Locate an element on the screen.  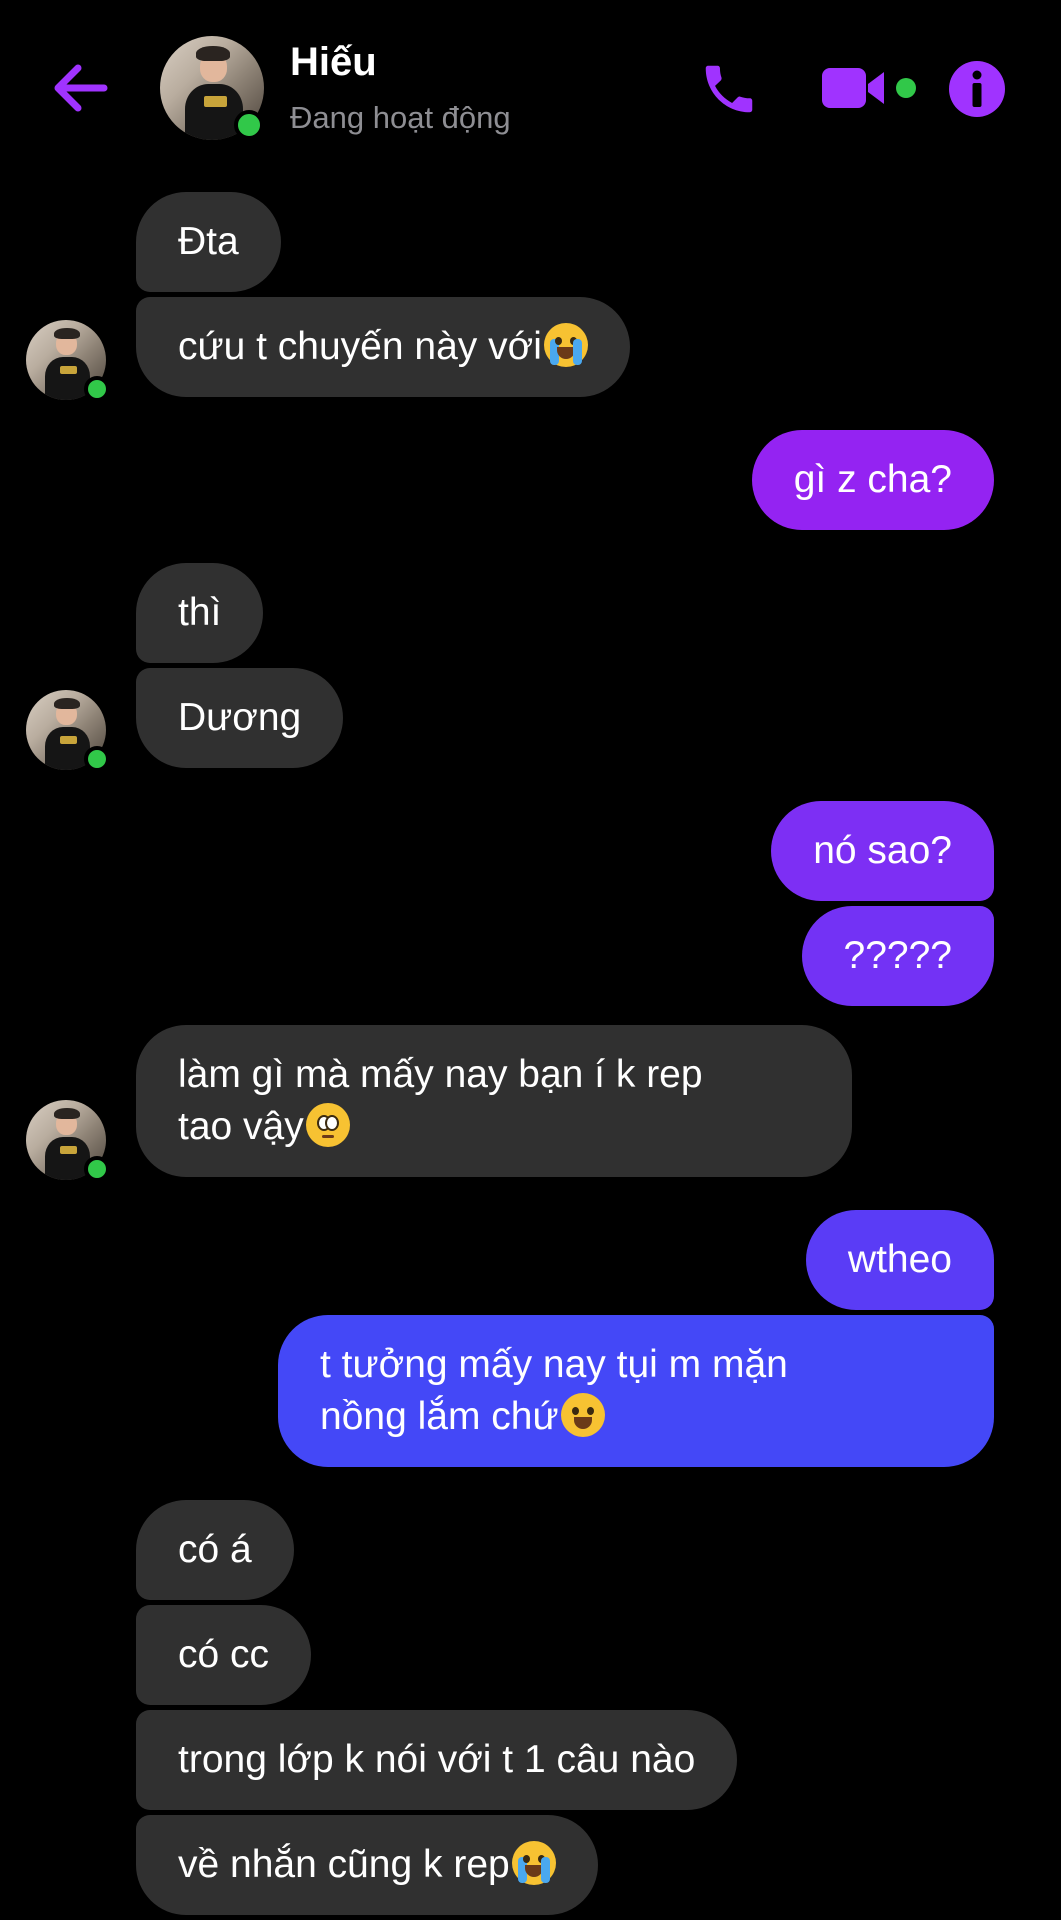
message-bubble-outgoing: ????? is located at coordinates (897, 956).